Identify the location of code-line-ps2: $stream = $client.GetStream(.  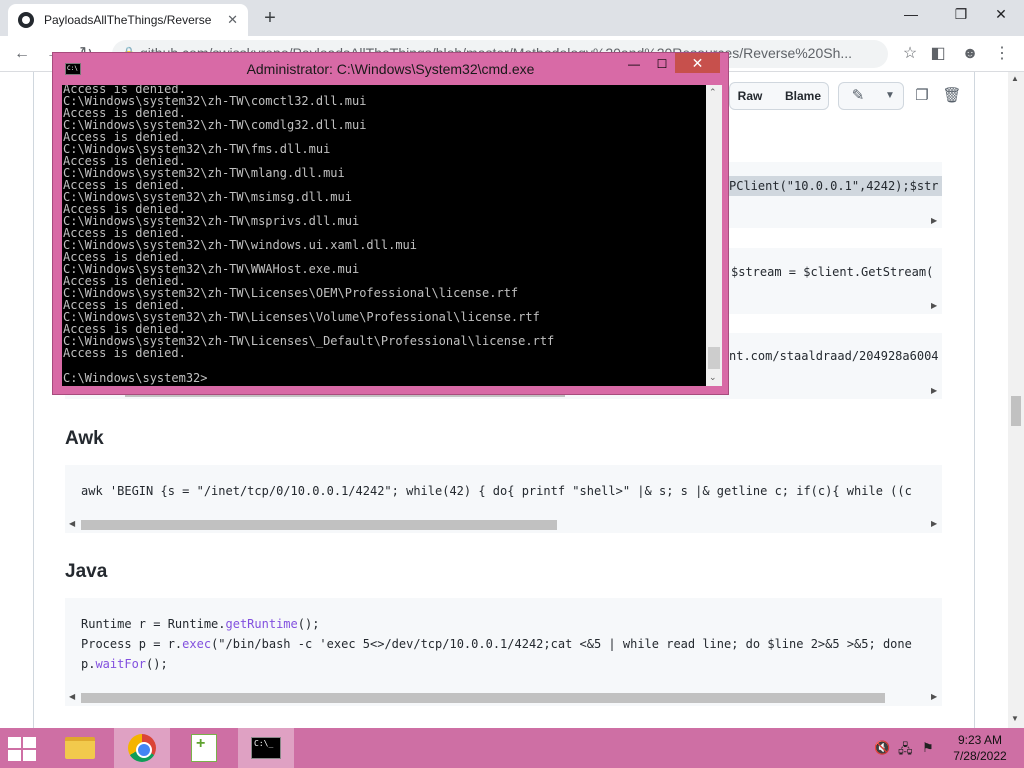
(832, 272).